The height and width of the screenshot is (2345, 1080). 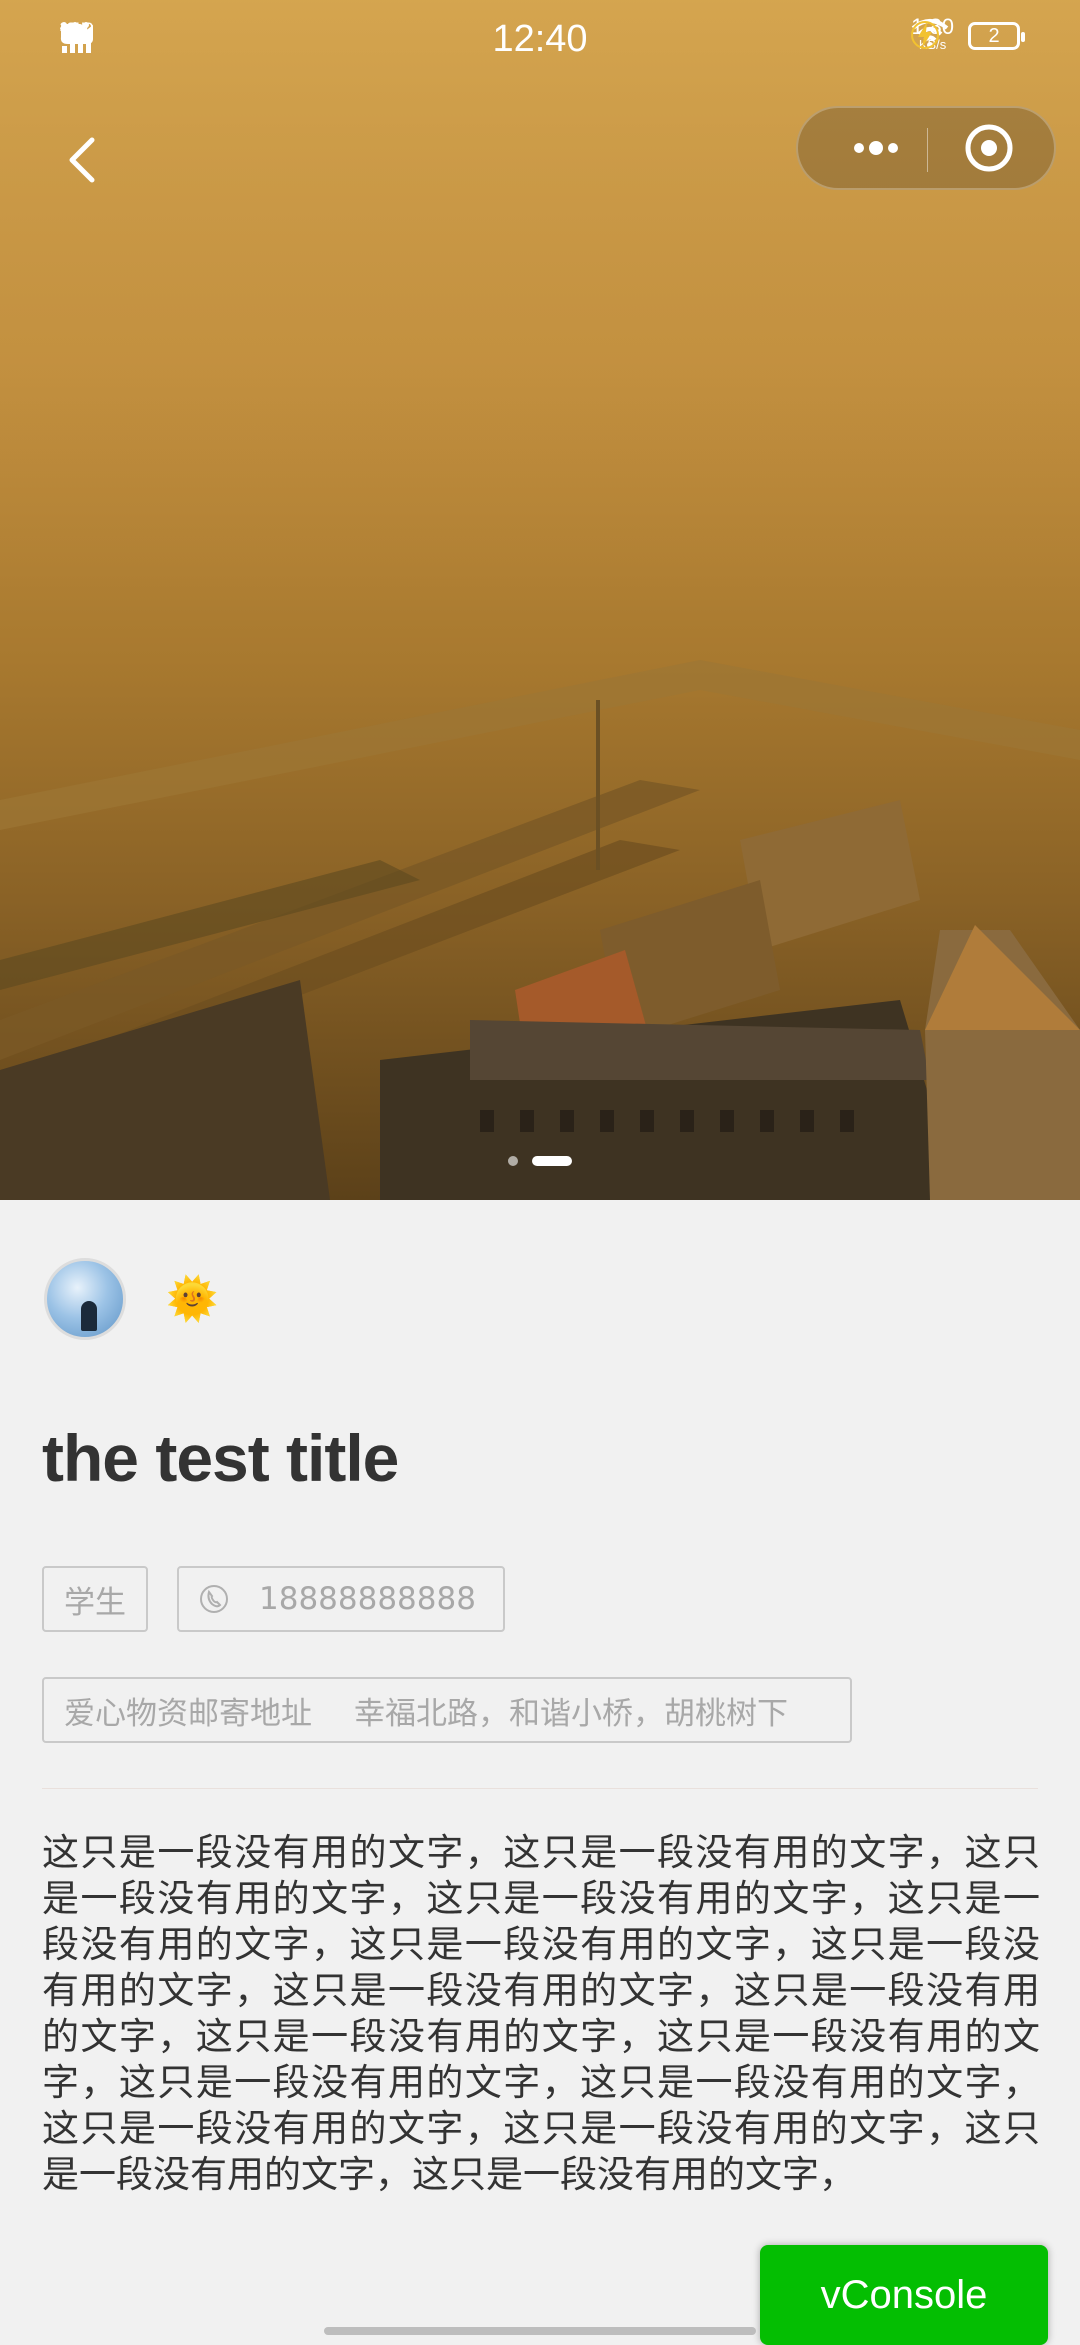 I want to click on carousel-dot, so click(x=513, y=1161).